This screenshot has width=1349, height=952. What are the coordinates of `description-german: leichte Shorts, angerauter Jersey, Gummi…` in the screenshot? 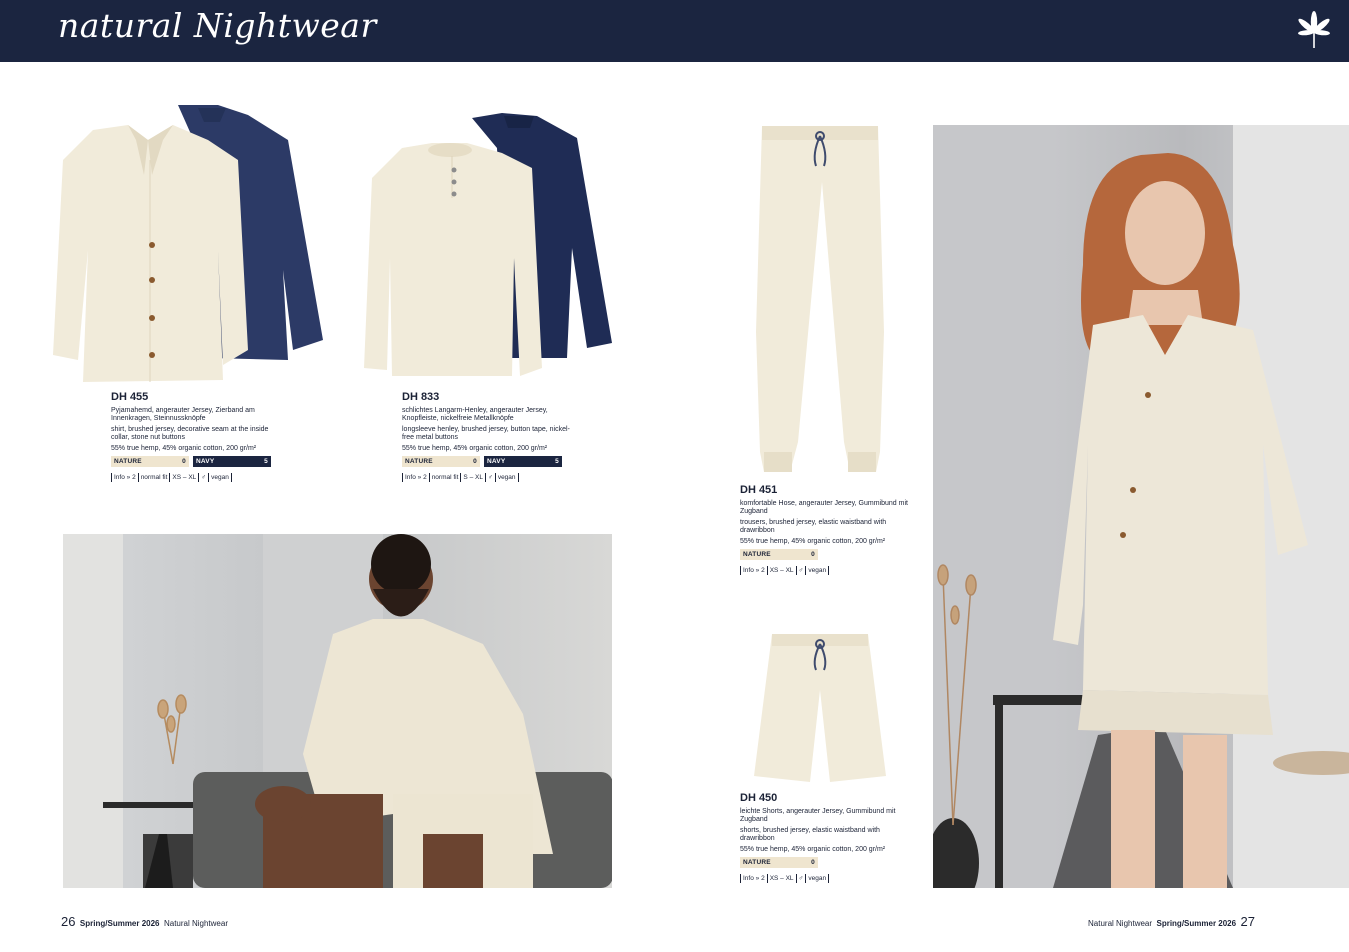 It's located at (818, 815).